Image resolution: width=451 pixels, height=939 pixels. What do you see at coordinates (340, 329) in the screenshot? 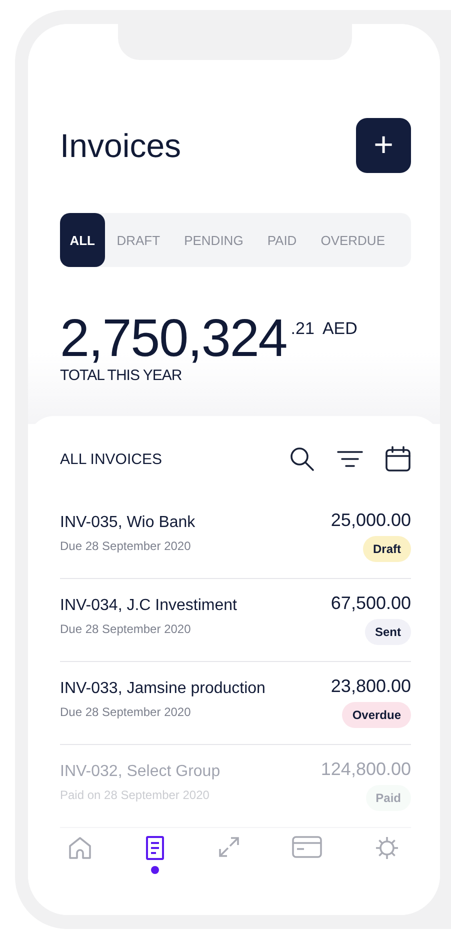
I see `currency-label: AED` at bounding box center [340, 329].